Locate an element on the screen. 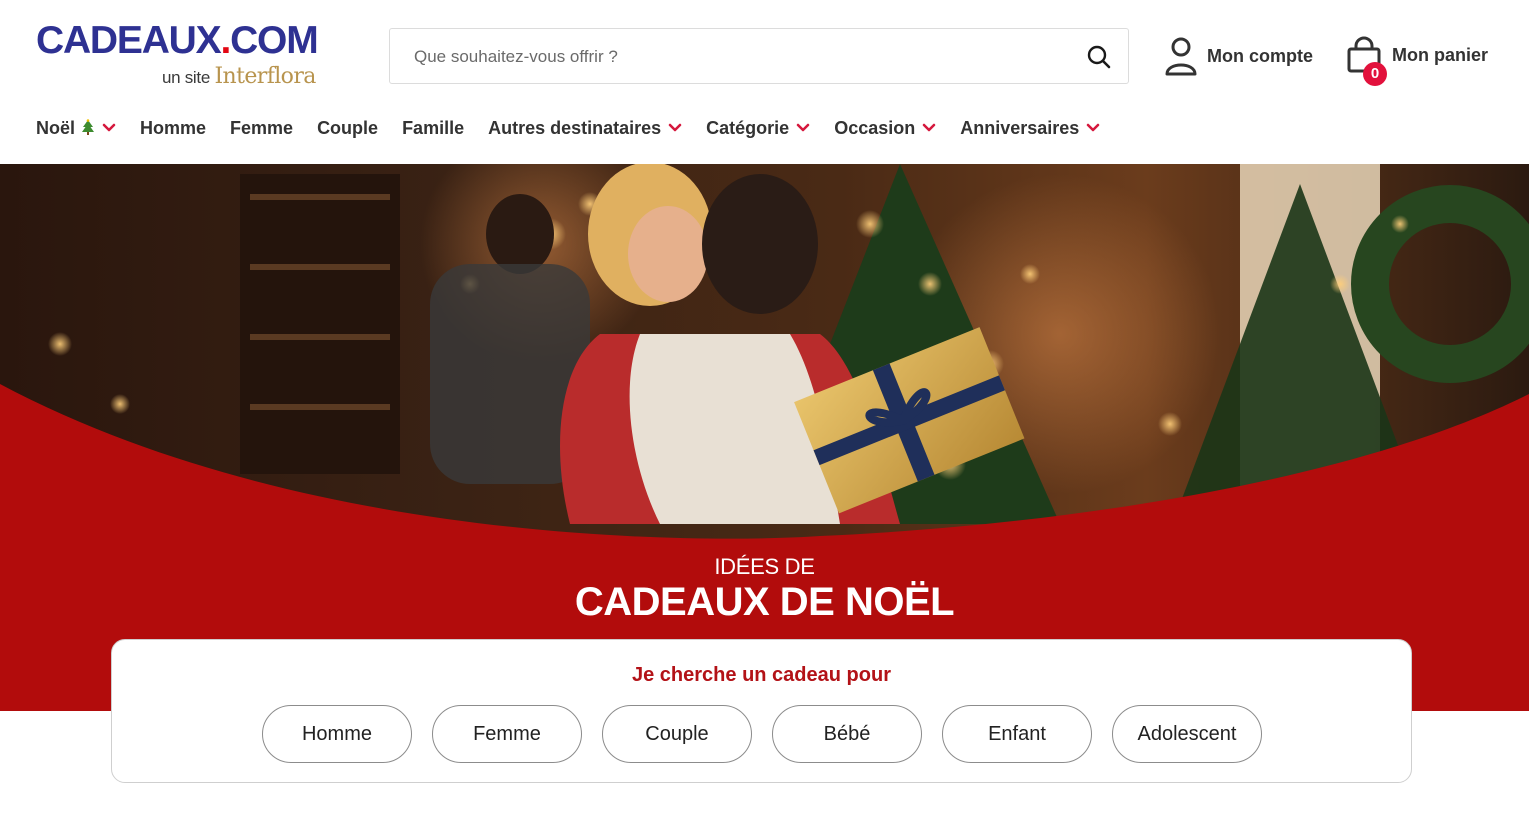 The image size is (1529, 827). search-icon is located at coordinates (1099, 57).